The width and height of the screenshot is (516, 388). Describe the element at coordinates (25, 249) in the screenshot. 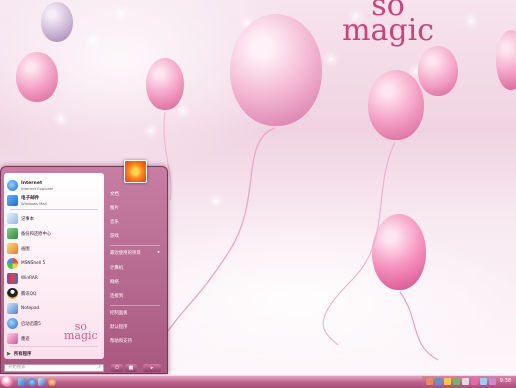

I see `recent-item-label: 画图` at that location.